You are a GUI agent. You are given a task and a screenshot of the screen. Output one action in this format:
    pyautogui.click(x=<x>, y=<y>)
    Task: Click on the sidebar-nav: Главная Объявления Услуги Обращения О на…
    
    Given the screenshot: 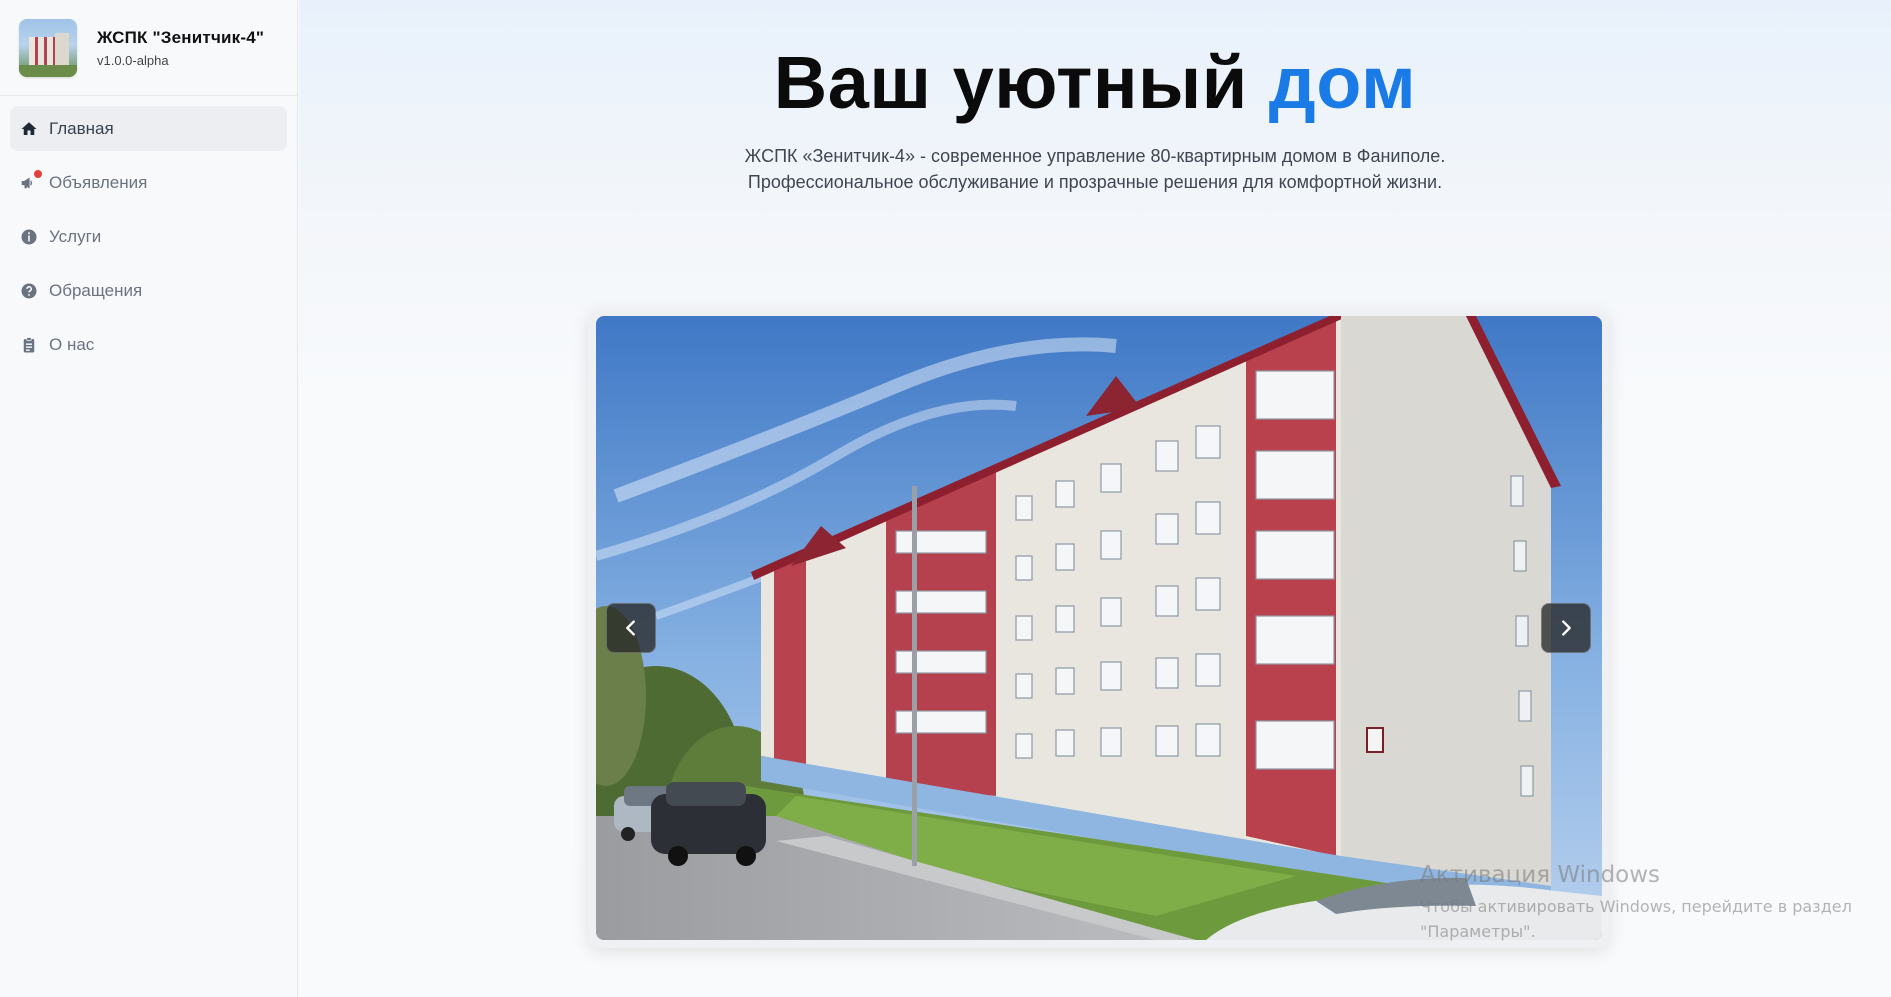 What is the action you would take?
    pyautogui.click(x=148, y=231)
    